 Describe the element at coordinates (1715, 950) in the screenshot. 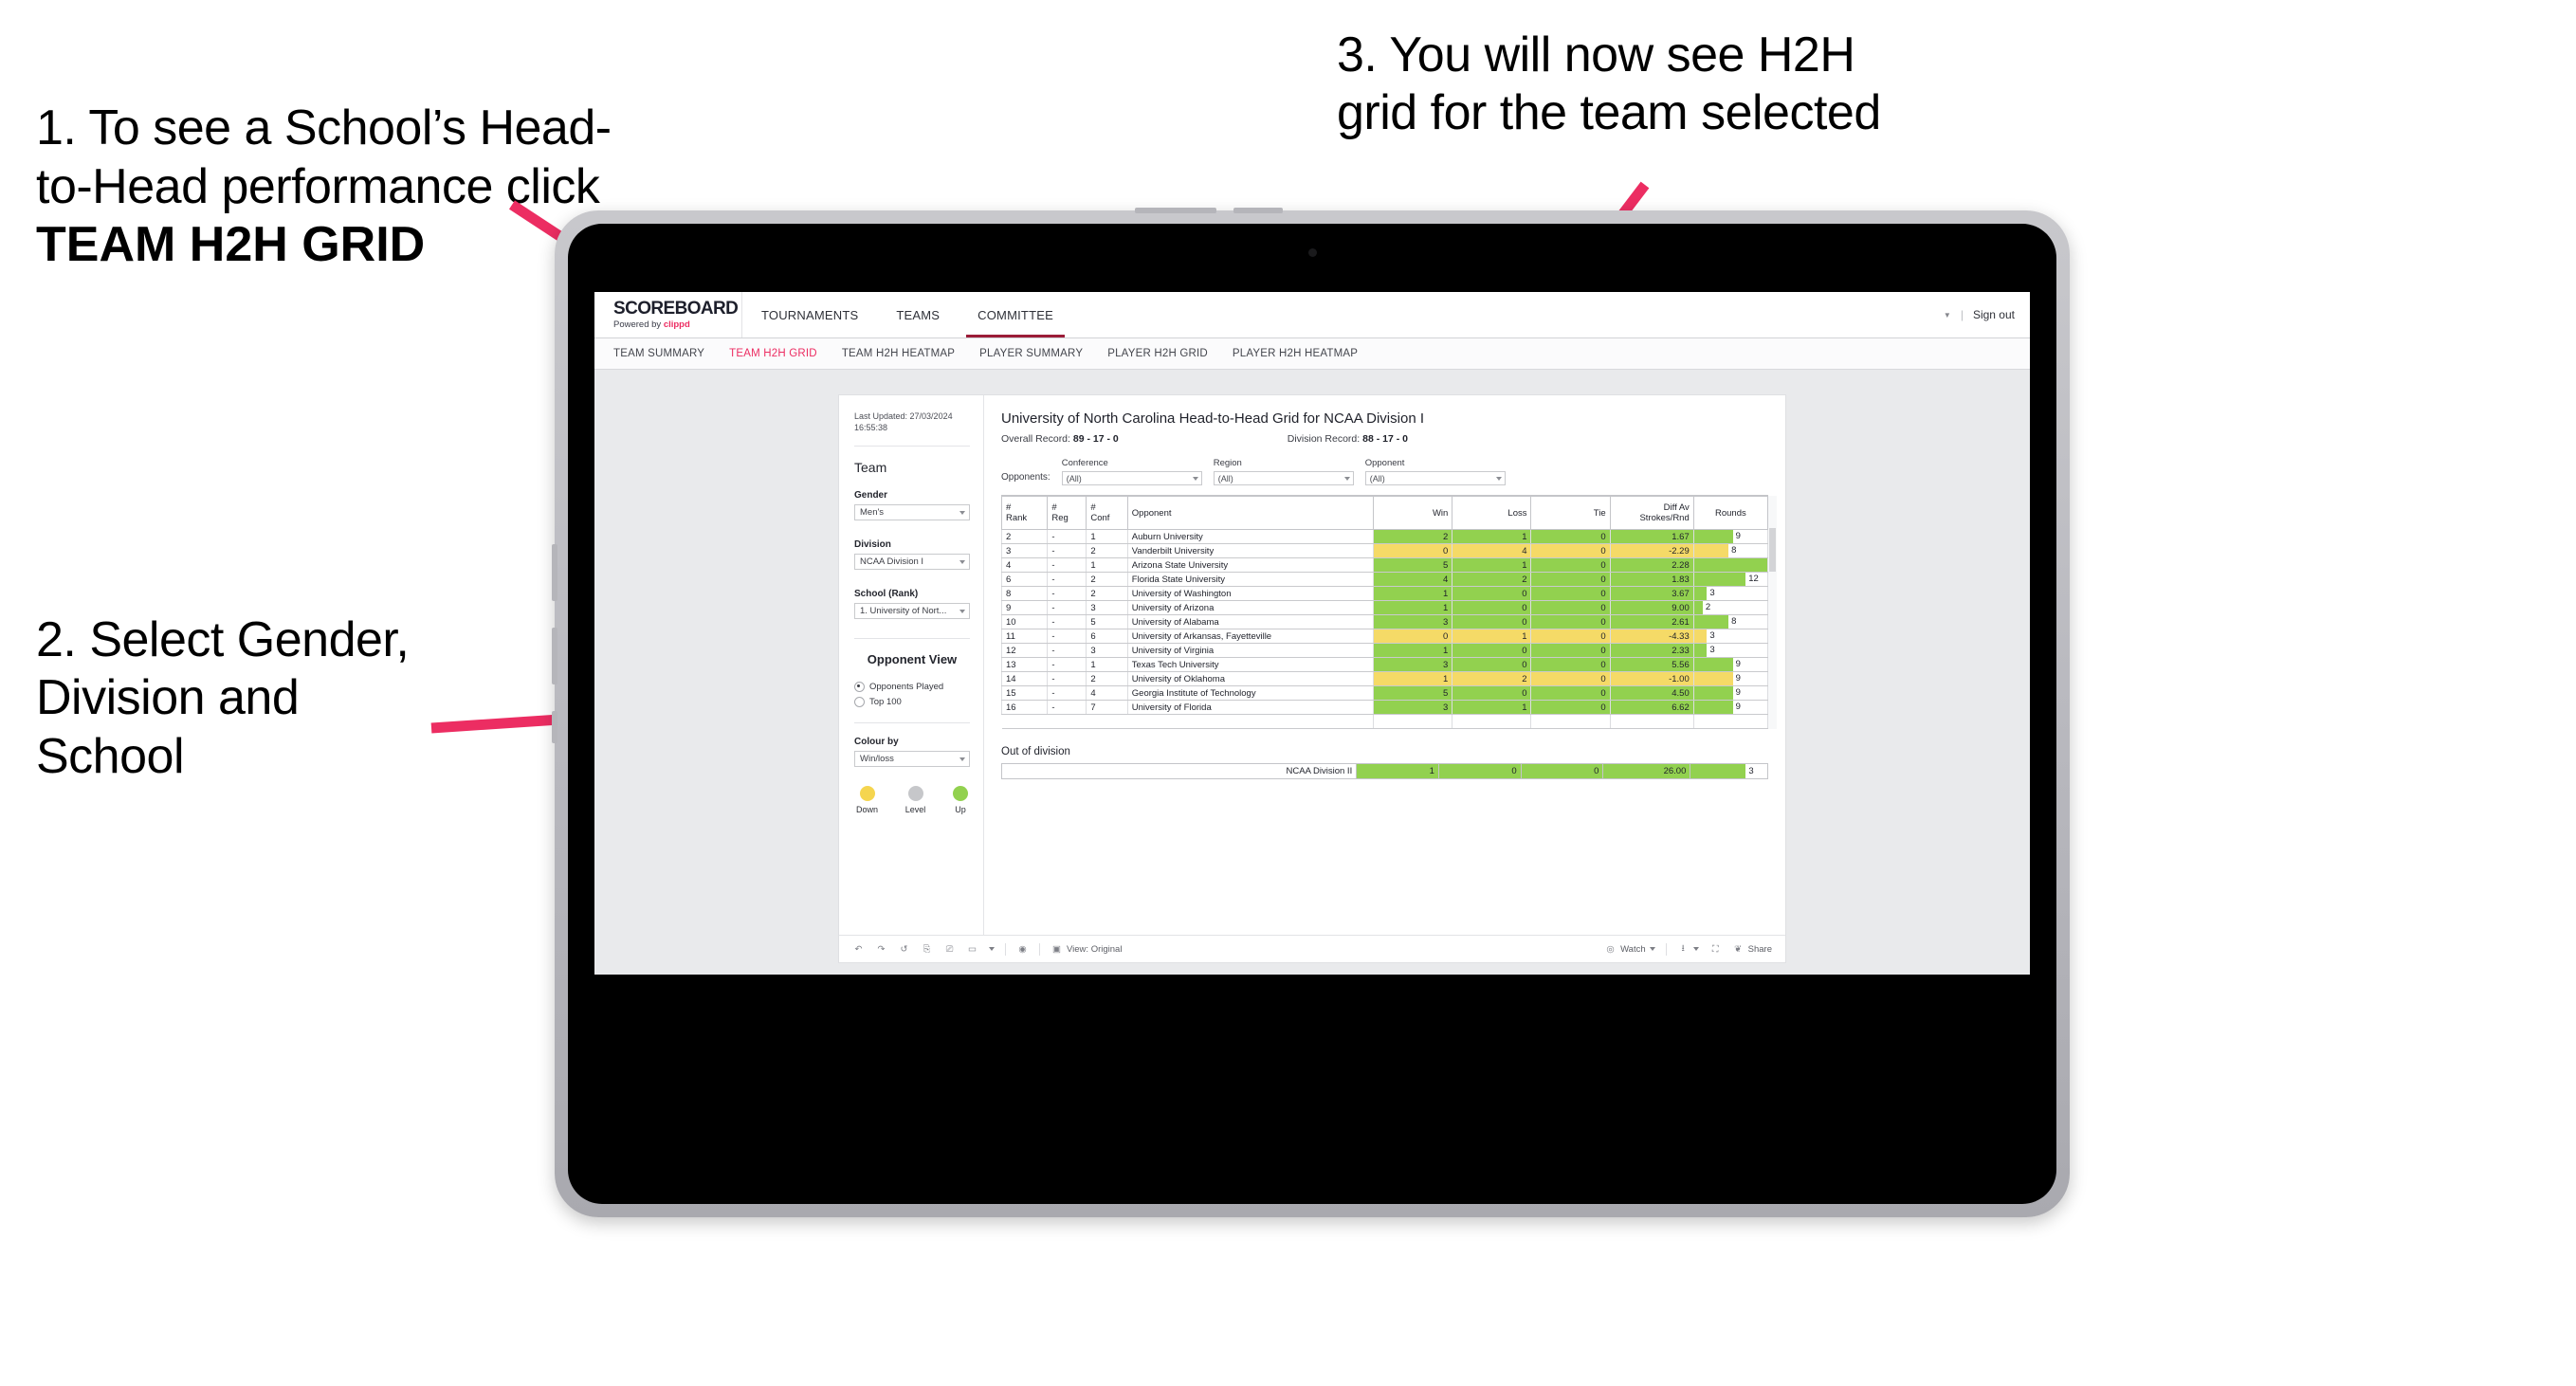

I see `fullscreen-icon: ⛶` at that location.